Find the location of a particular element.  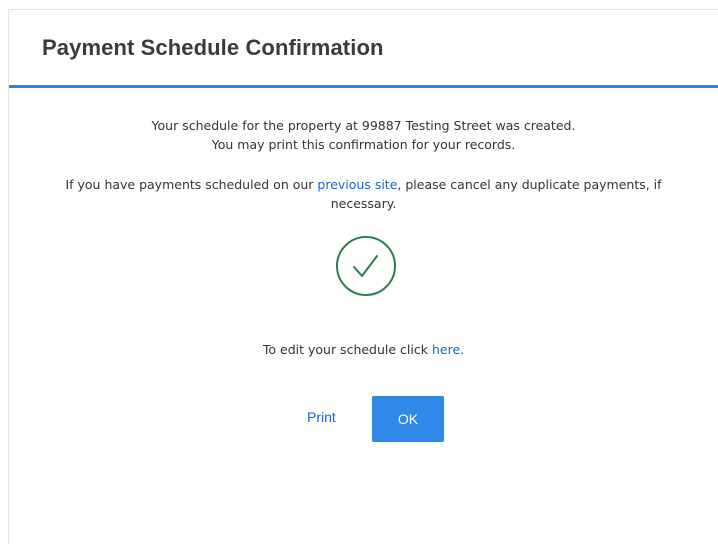

dialog-header: Payment Schedule Confirmation is located at coordinates (363, 49).